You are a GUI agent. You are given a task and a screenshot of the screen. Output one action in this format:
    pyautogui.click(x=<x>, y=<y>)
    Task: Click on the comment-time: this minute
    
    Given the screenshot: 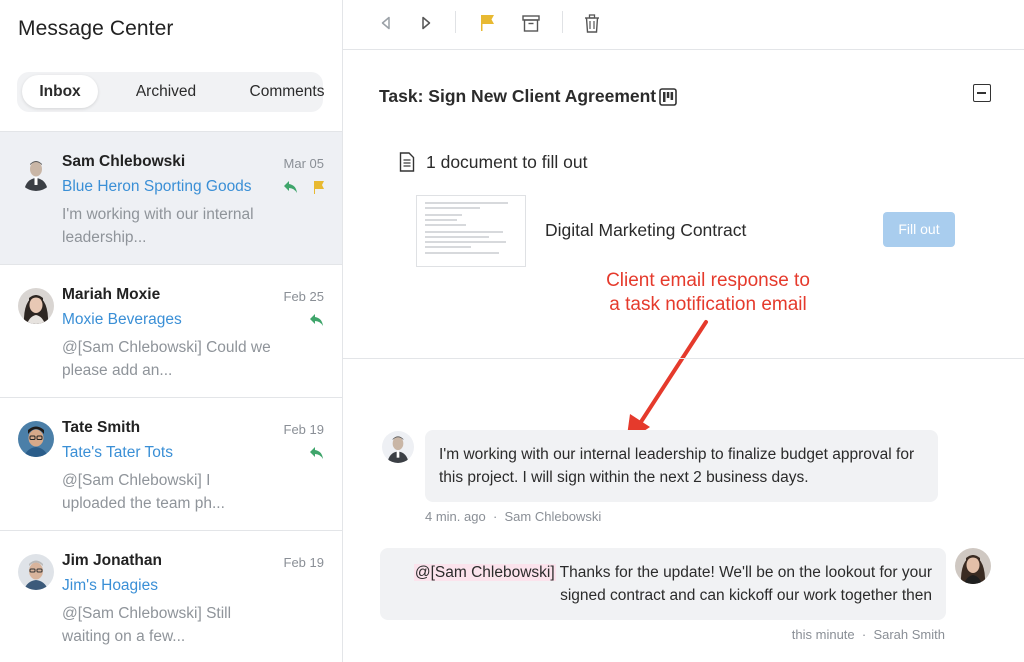 What is the action you would take?
    pyautogui.click(x=823, y=634)
    